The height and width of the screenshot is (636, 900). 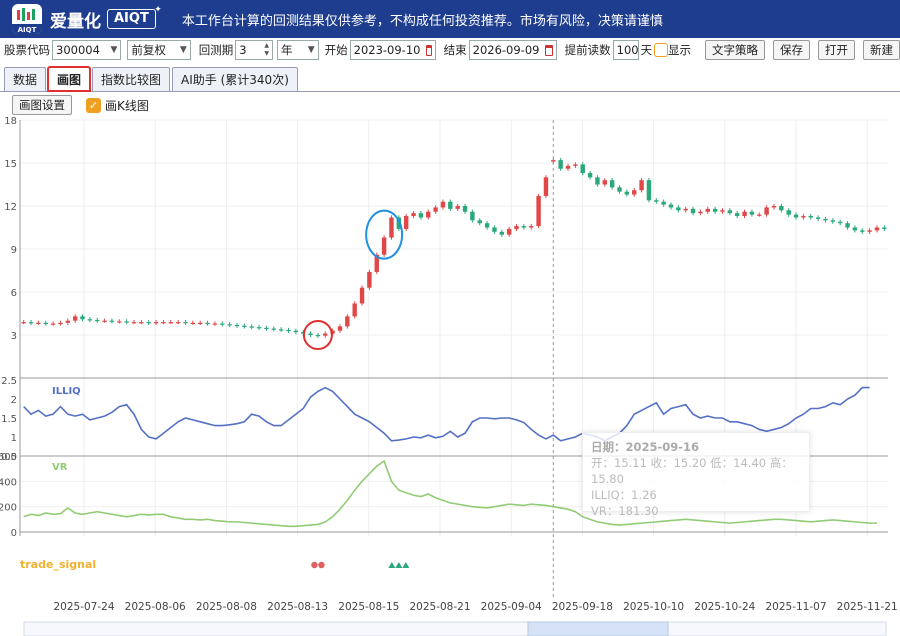 I want to click on tab-bar: 数据 画图 指数比较图 AI助手 (累计340次), so click(x=450, y=78).